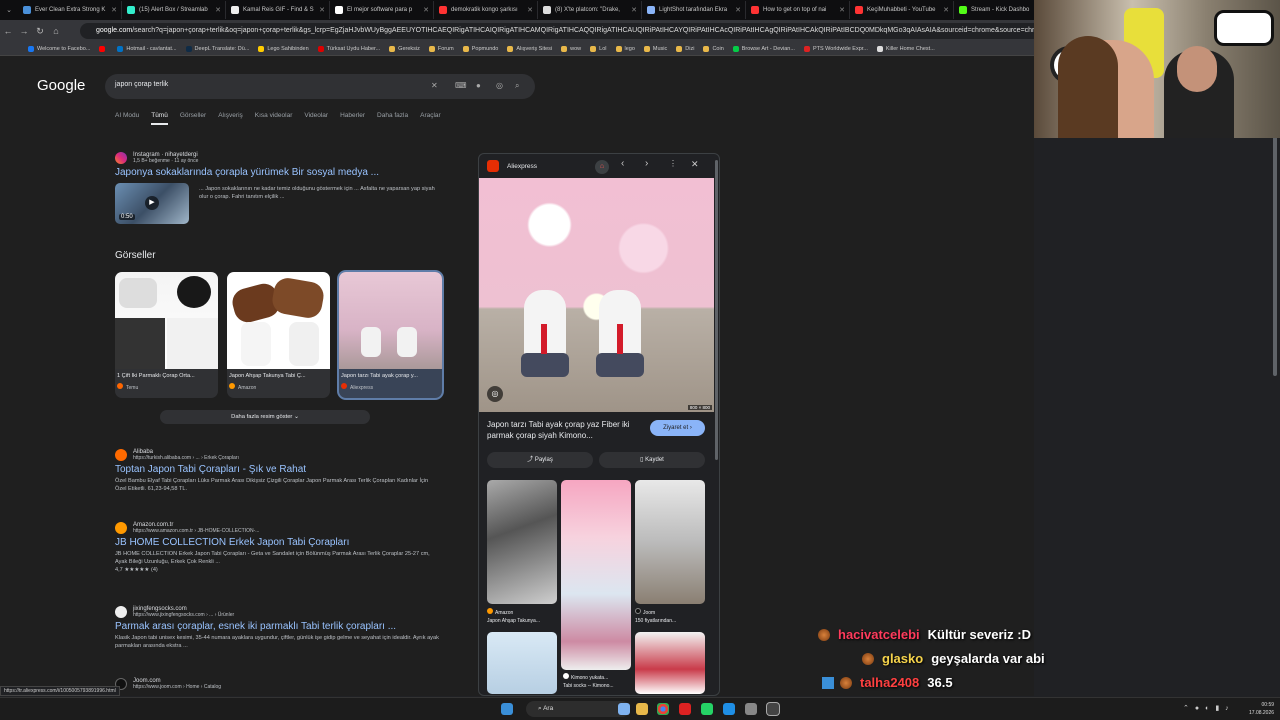 This screenshot has width=1280, height=720. Describe the element at coordinates (278, 335) in the screenshot. I see `image-card: Japon Ahşap Takunya Tabi Ç... Amazon` at that location.